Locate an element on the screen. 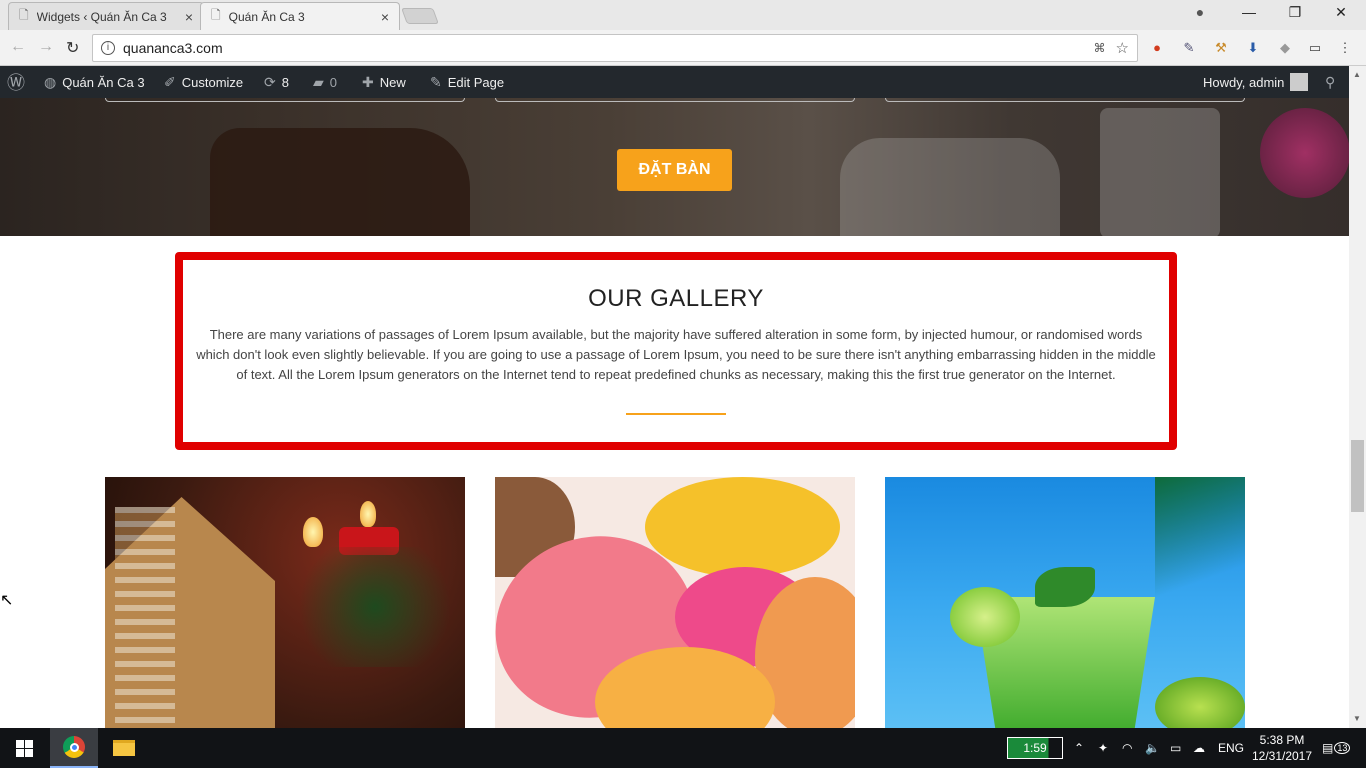 The height and width of the screenshot is (768, 1366). extension-red-icon: ● is located at coordinates (1157, 48).